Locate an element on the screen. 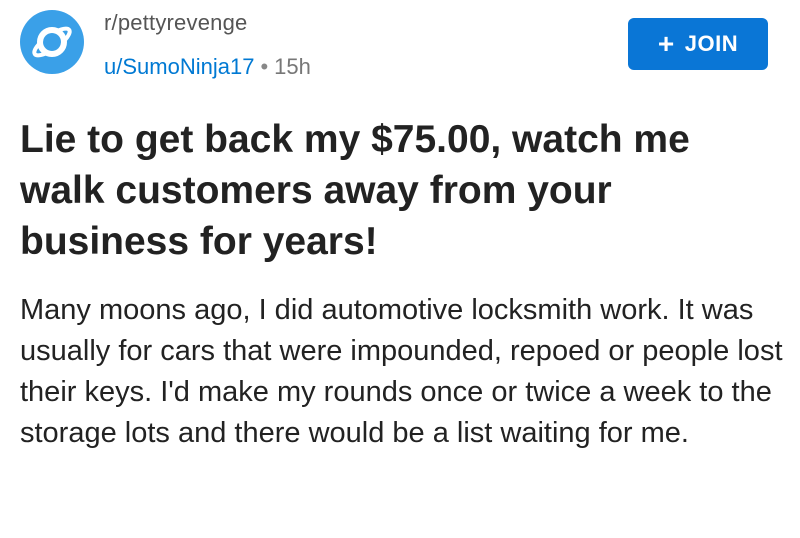 This screenshot has width=800, height=538. author-line: u/SumoNinja17 • 15h is located at coordinates (207, 67).